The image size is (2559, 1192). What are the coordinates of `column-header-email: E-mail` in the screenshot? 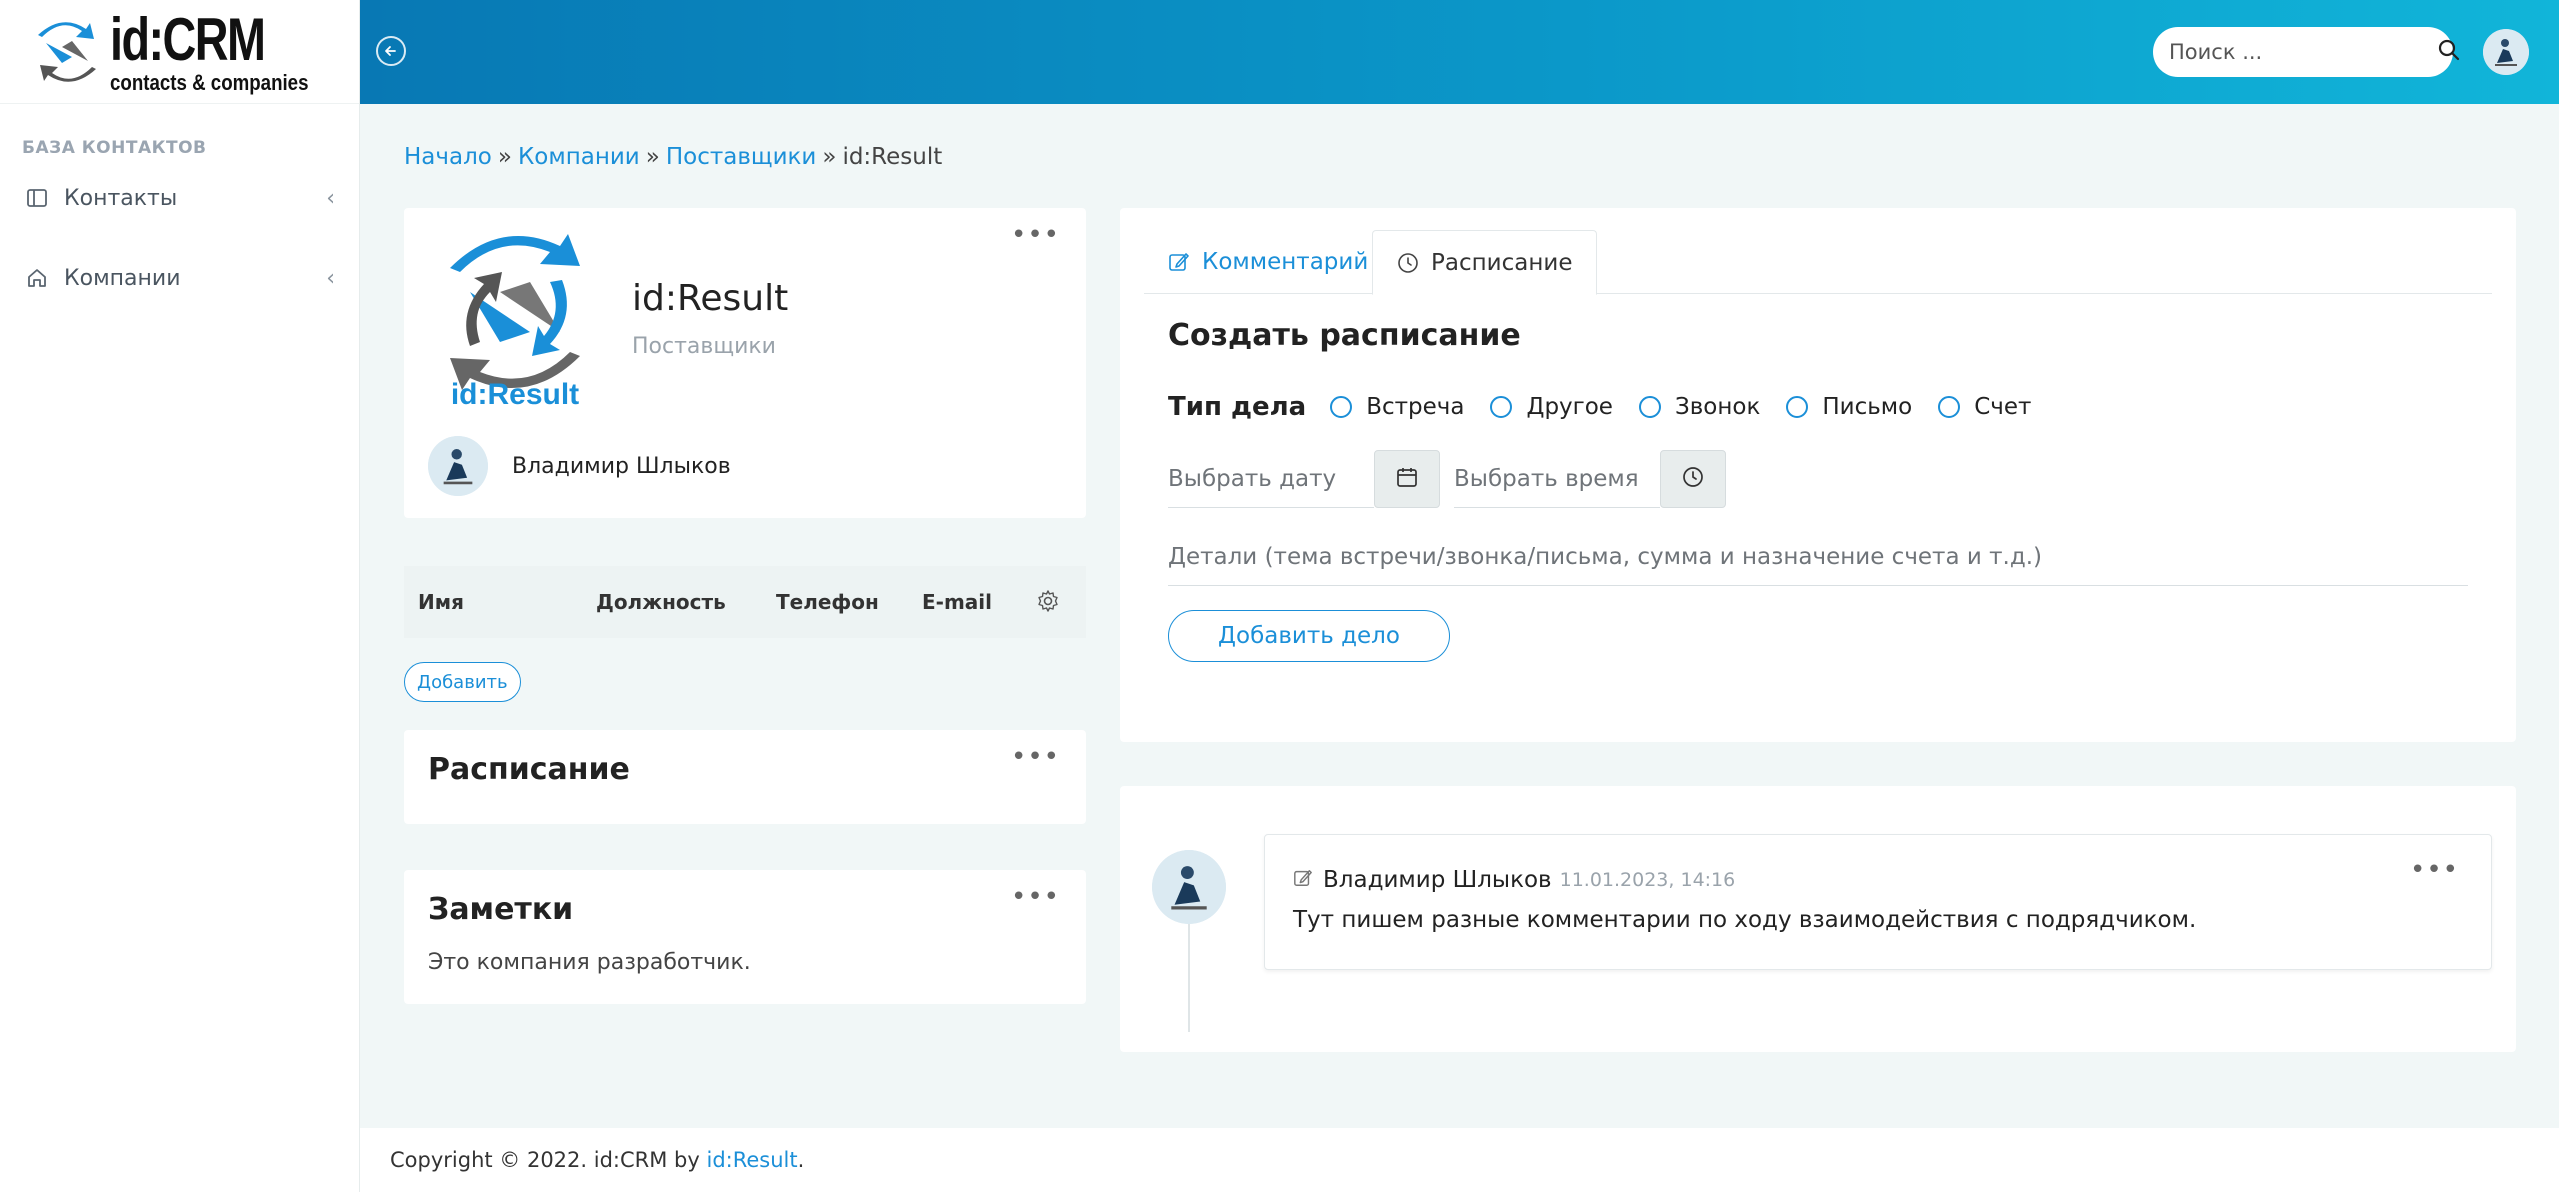 It's located at (957, 602).